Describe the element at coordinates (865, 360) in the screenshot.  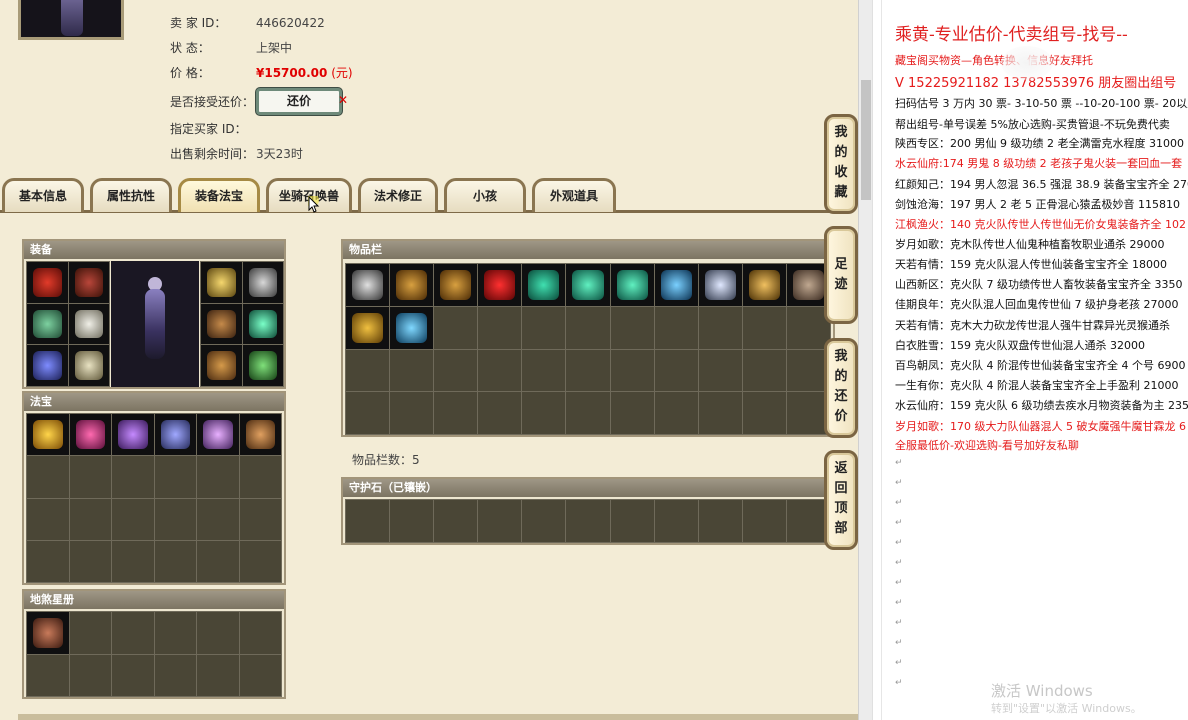
I see `page-scrollbar` at that location.